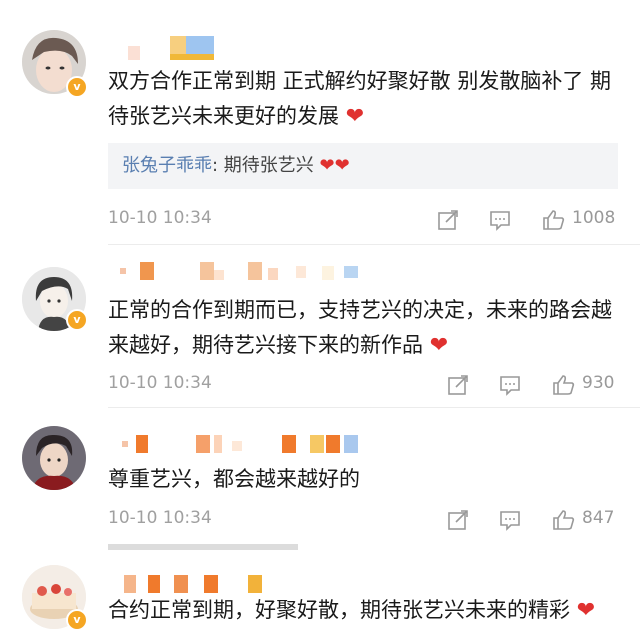 The width and height of the screenshot is (640, 642). Describe the element at coordinates (598, 518) in the screenshot. I see `like-count: 847` at that location.